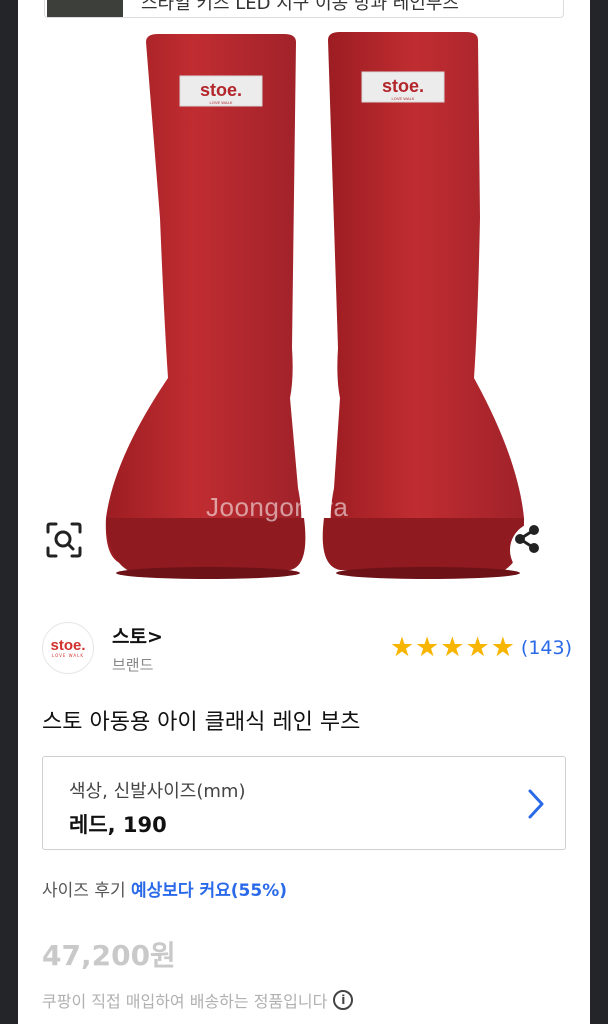 The width and height of the screenshot is (608, 1024). What do you see at coordinates (87, 891) in the screenshot?
I see `size-review-prefix: 사이즈 후기` at bounding box center [87, 891].